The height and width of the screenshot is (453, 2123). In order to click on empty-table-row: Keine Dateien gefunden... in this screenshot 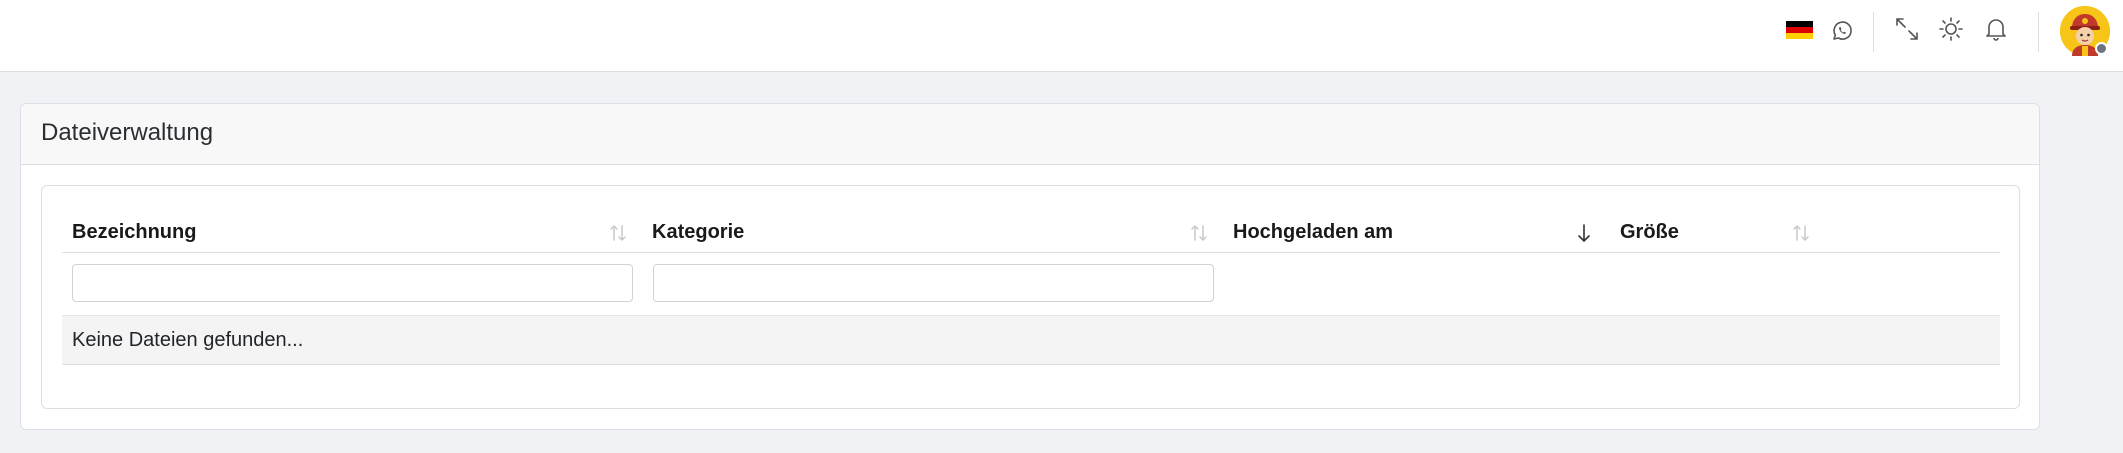, I will do `click(1031, 340)`.